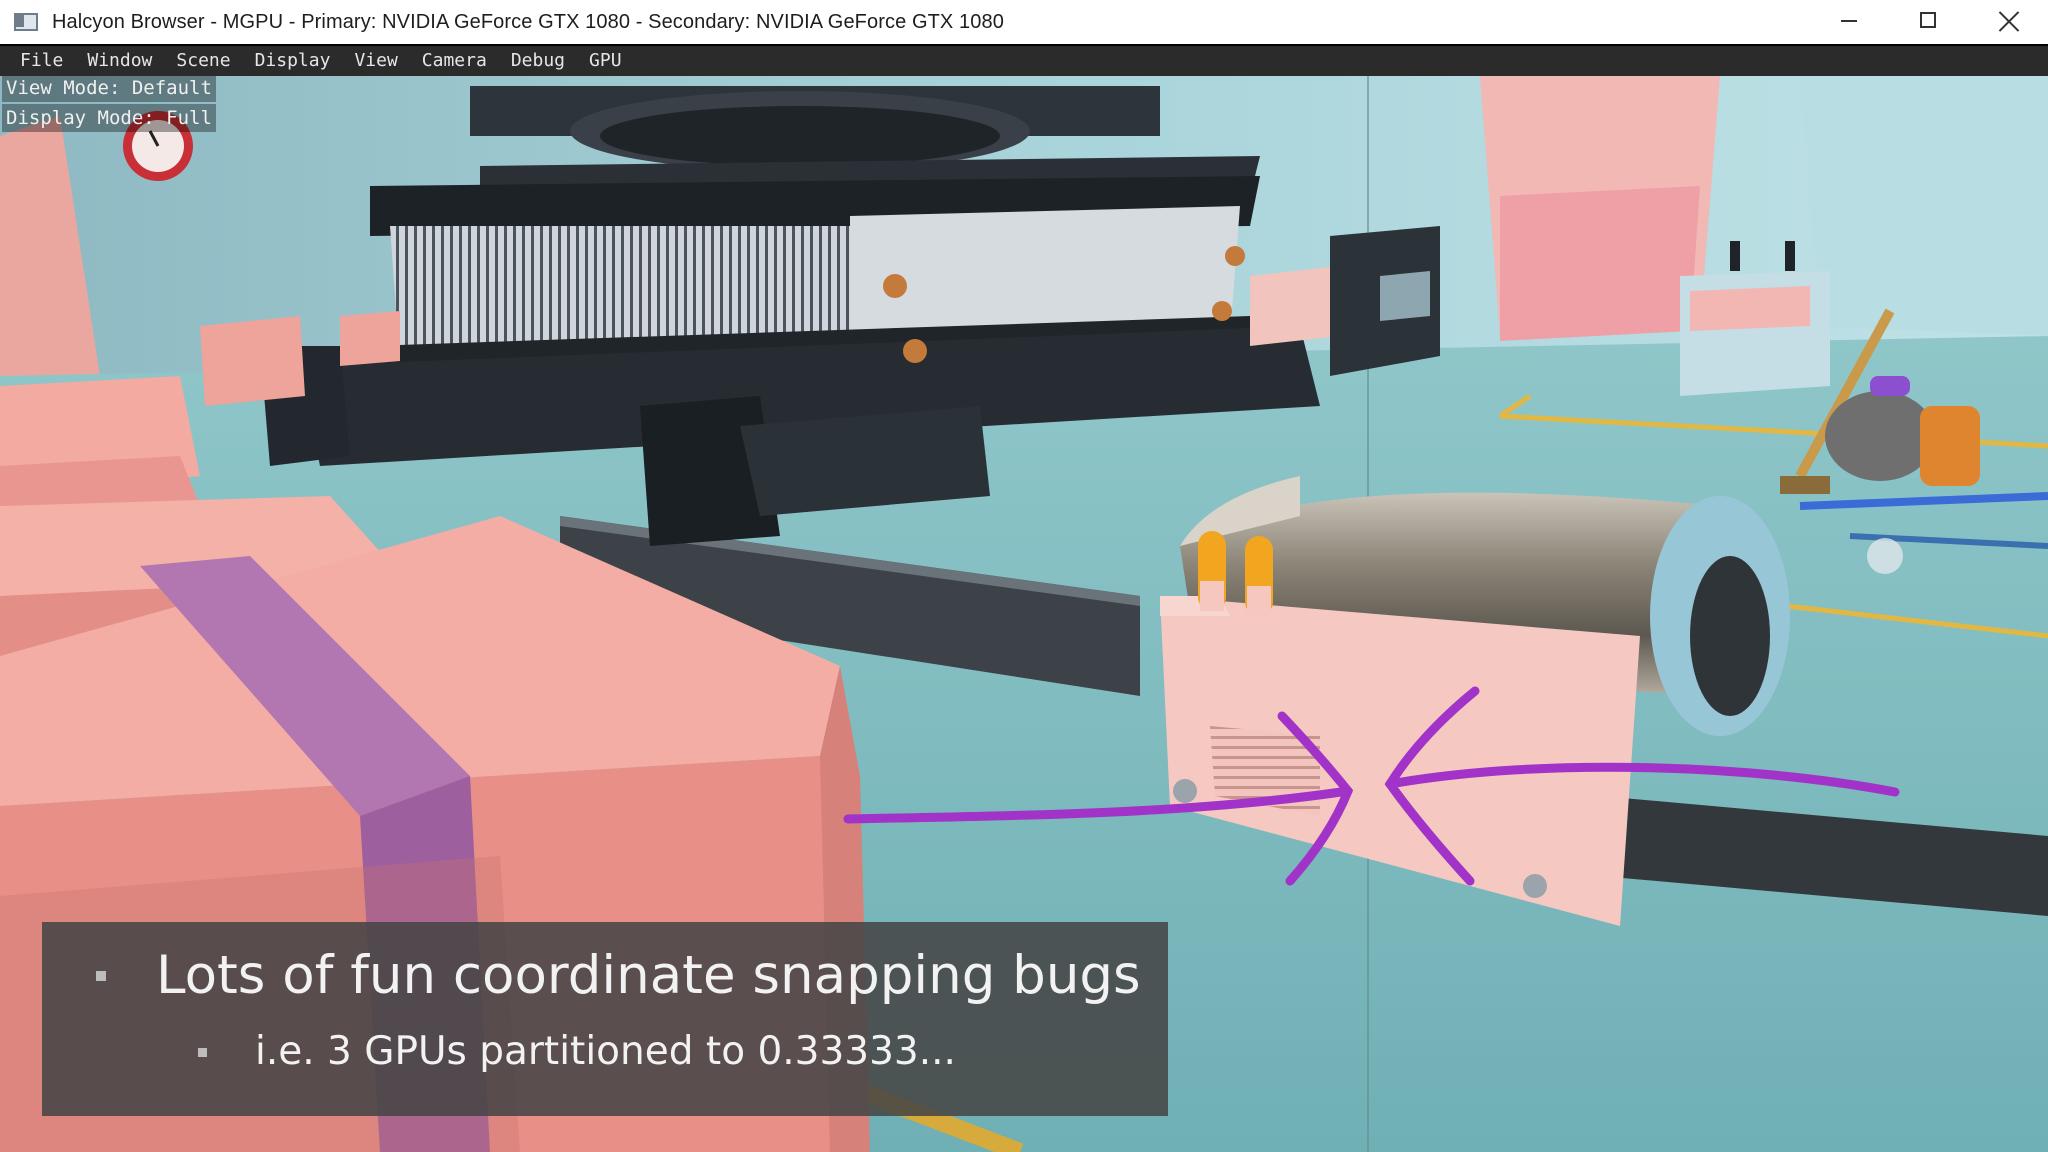 The width and height of the screenshot is (2048, 1152). Describe the element at coordinates (37, 61) in the screenshot. I see `menu-file: File` at that location.